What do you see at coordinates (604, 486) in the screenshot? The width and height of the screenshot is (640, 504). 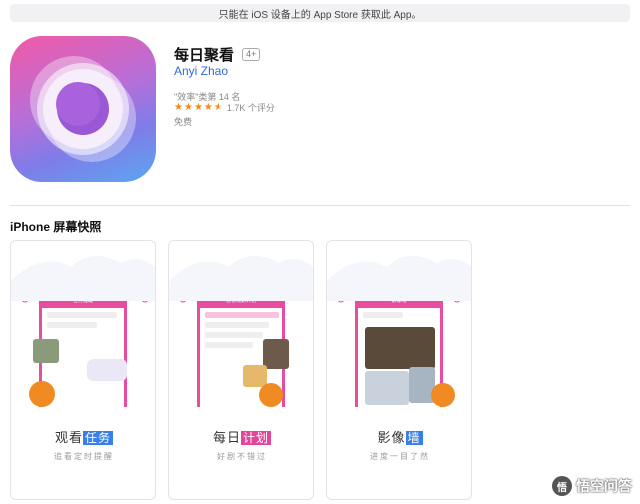 I see `watermark-text: 悟空问答` at bounding box center [604, 486].